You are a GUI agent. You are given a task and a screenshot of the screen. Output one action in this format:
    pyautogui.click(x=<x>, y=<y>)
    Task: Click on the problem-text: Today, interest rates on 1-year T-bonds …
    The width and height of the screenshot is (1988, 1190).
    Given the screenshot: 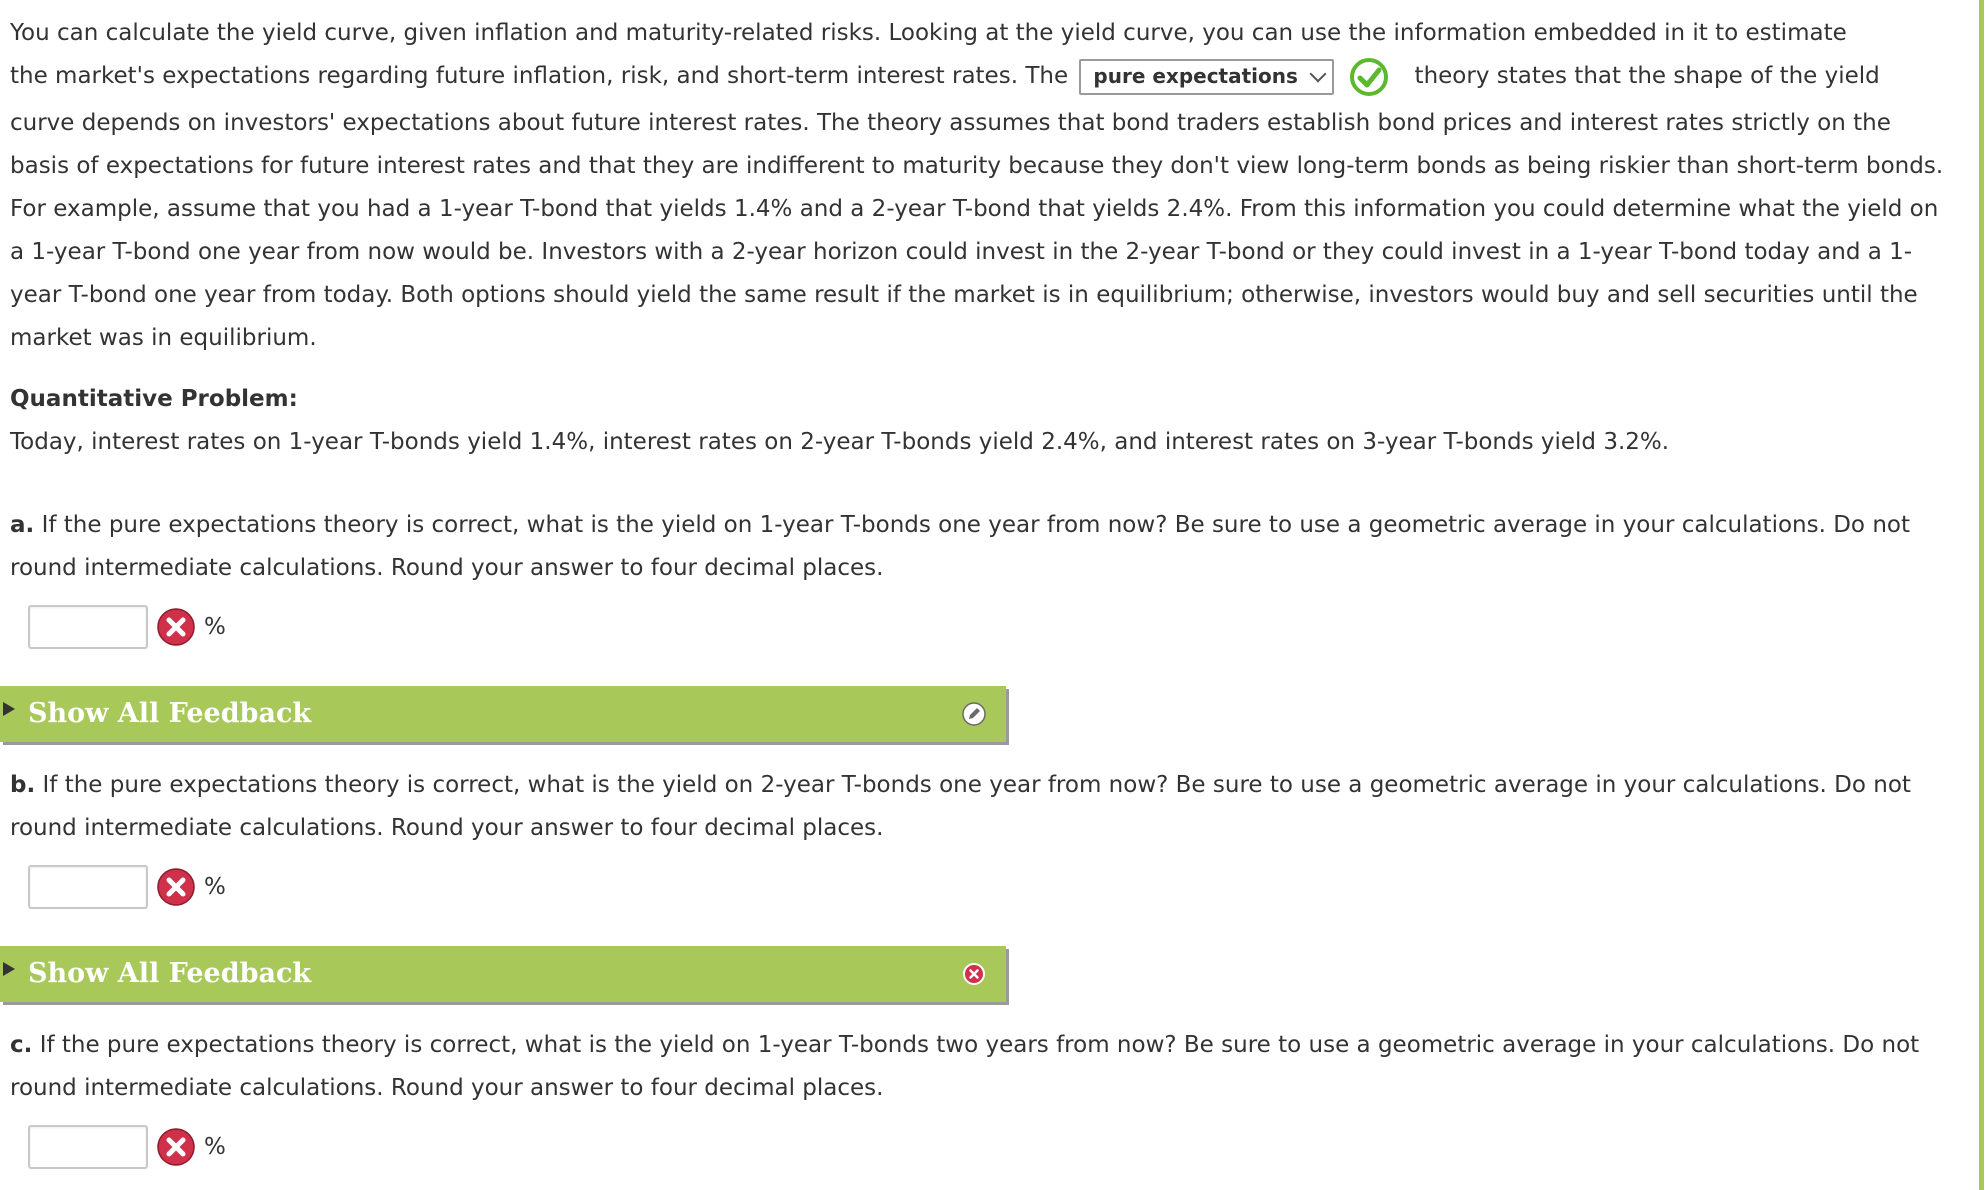 What is the action you would take?
    pyautogui.click(x=840, y=442)
    